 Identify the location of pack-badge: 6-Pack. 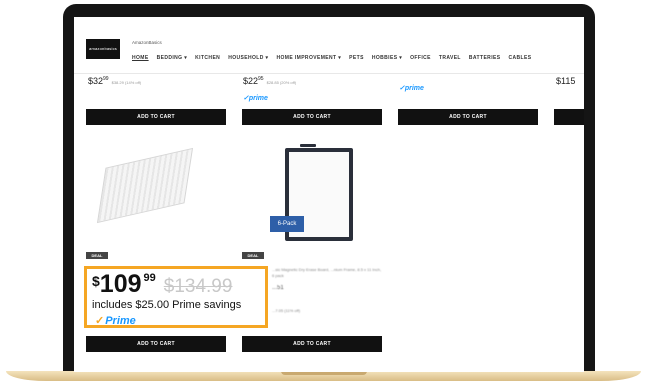
(287, 224).